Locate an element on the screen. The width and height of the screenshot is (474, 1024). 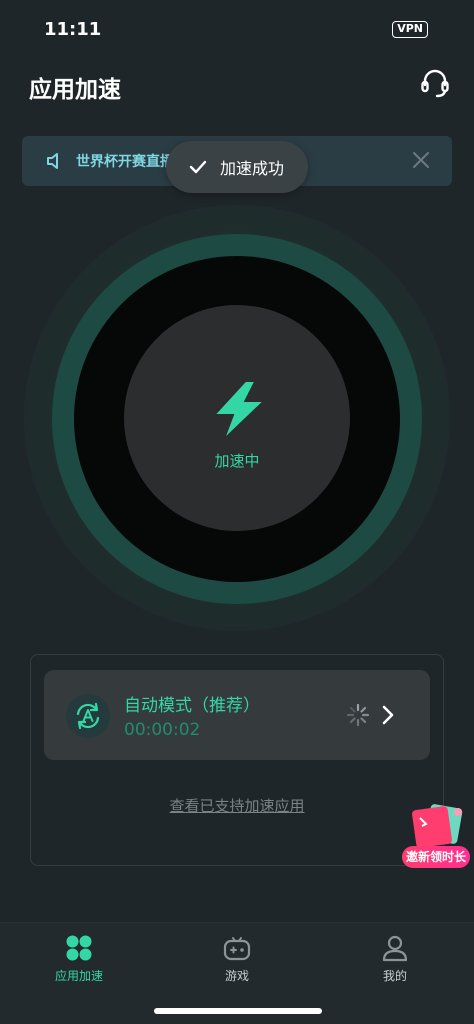
customer-support-button is located at coordinates (435, 83).